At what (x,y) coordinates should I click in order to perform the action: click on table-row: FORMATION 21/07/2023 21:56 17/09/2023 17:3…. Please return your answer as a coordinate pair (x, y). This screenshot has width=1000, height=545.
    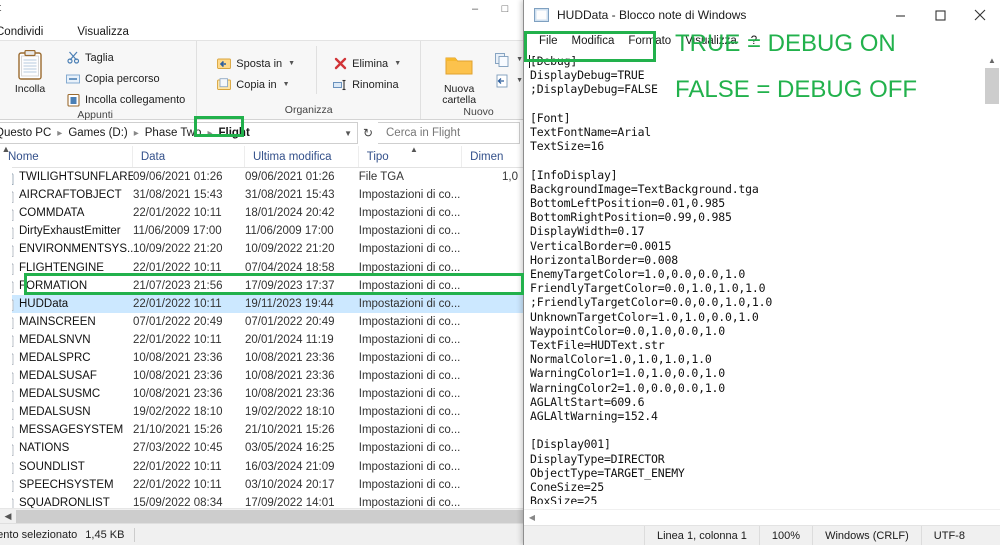
    Looking at the image, I should click on (262, 286).